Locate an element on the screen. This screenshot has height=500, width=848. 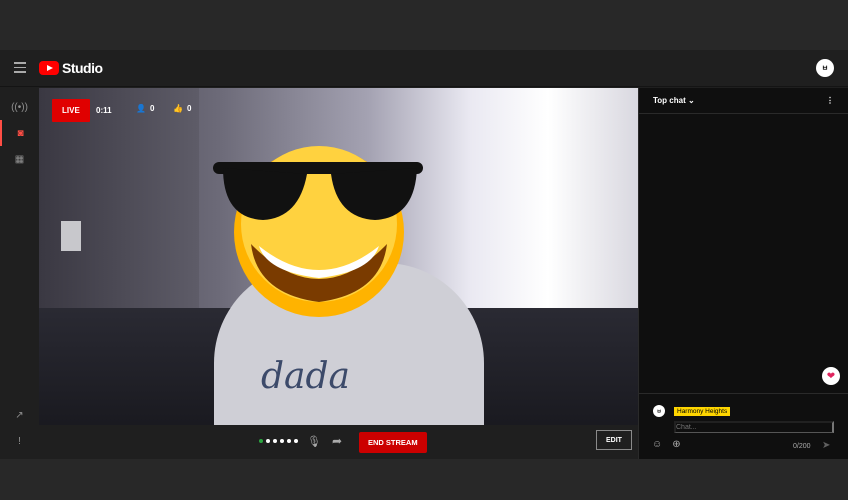
live-broadcast-icon: ((•)) is located at coordinates (19, 107).